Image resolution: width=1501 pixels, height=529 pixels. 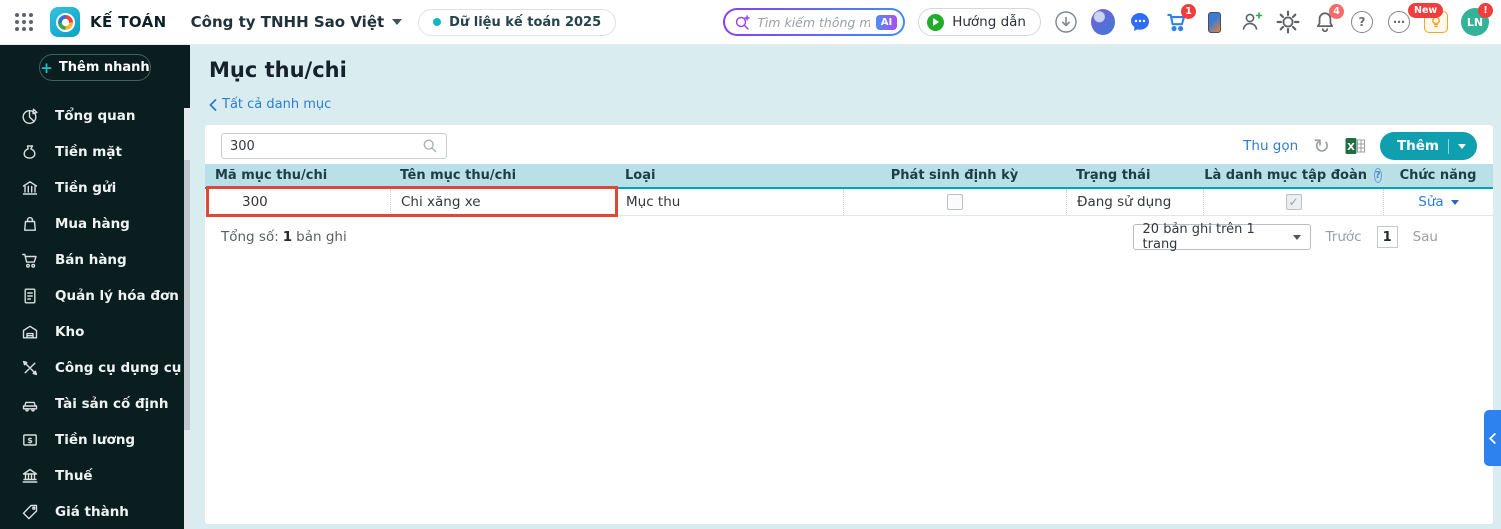 What do you see at coordinates (91, 260) in the screenshot?
I see `sidebar-item-label: Bán hàng` at bounding box center [91, 260].